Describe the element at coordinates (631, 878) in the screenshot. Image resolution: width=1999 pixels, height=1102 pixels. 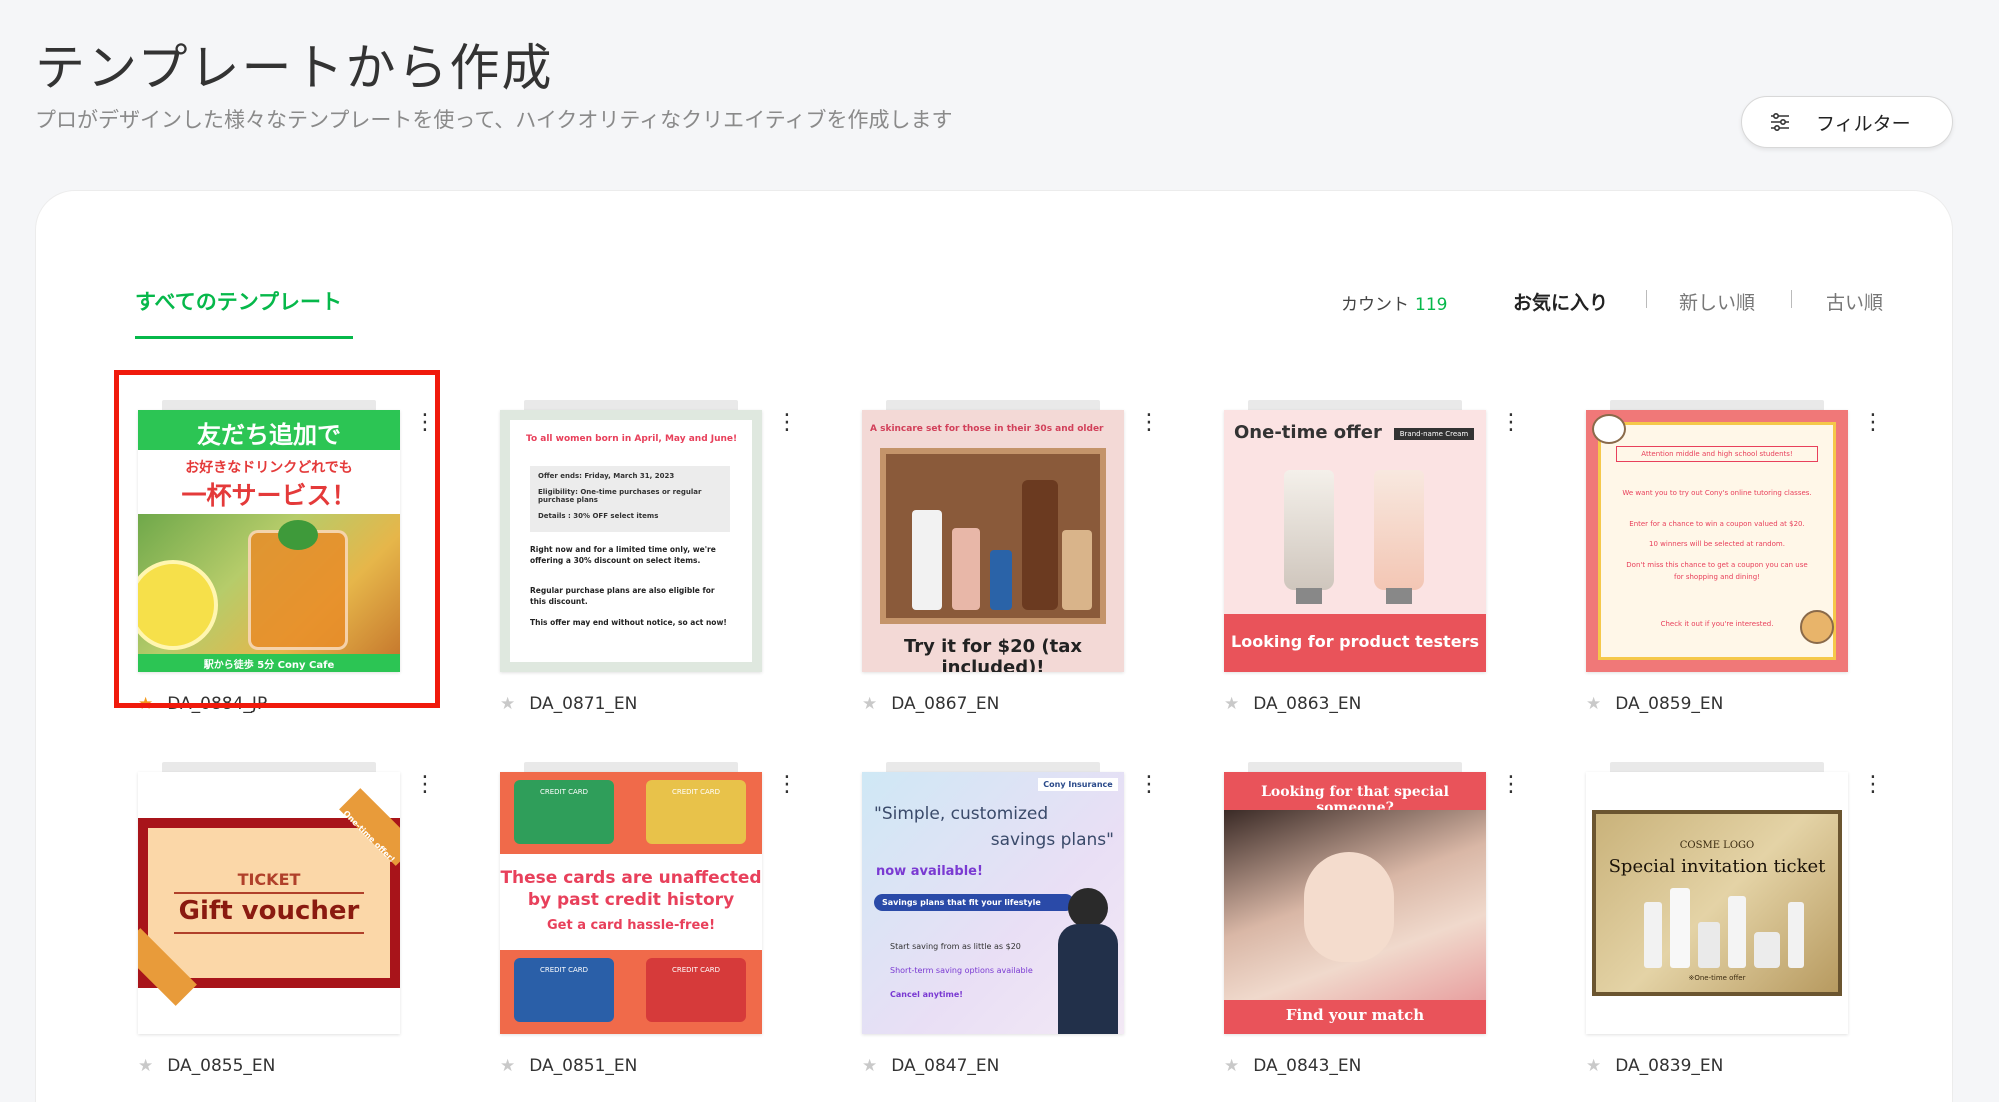
I see `thumb-text: These cards are unaffected` at that location.